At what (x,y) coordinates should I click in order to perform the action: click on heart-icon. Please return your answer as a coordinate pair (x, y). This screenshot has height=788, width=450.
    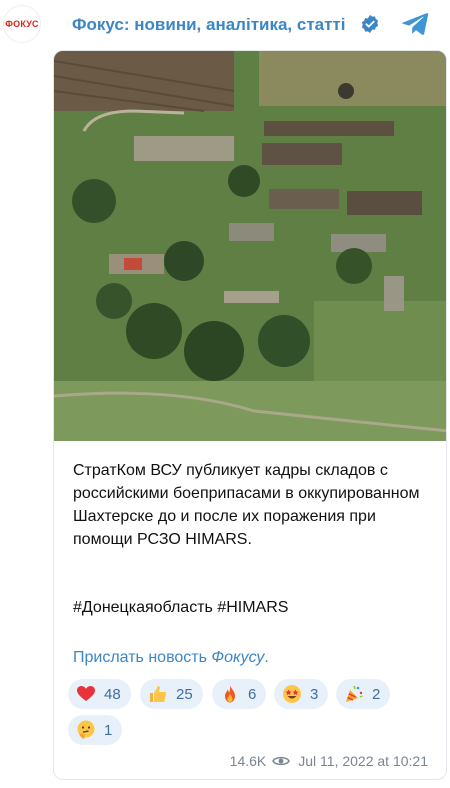
    Looking at the image, I should click on (86, 694).